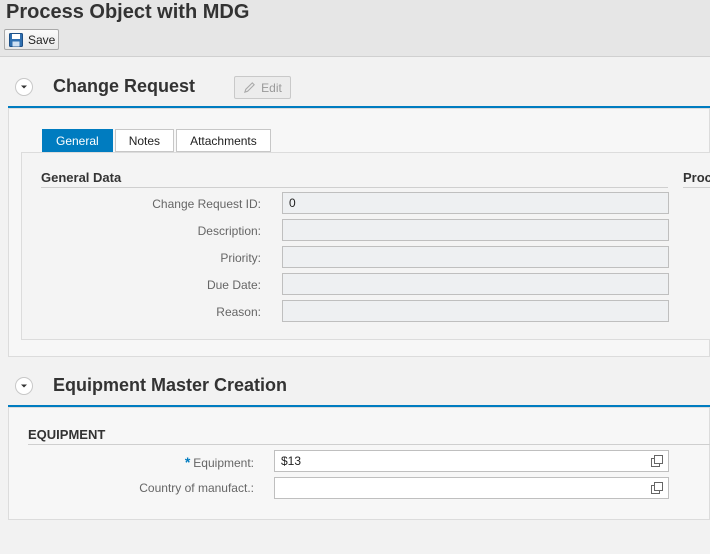 This screenshot has width=710, height=554. What do you see at coordinates (124, 86) in the screenshot?
I see `change-request-title: Change Request` at bounding box center [124, 86].